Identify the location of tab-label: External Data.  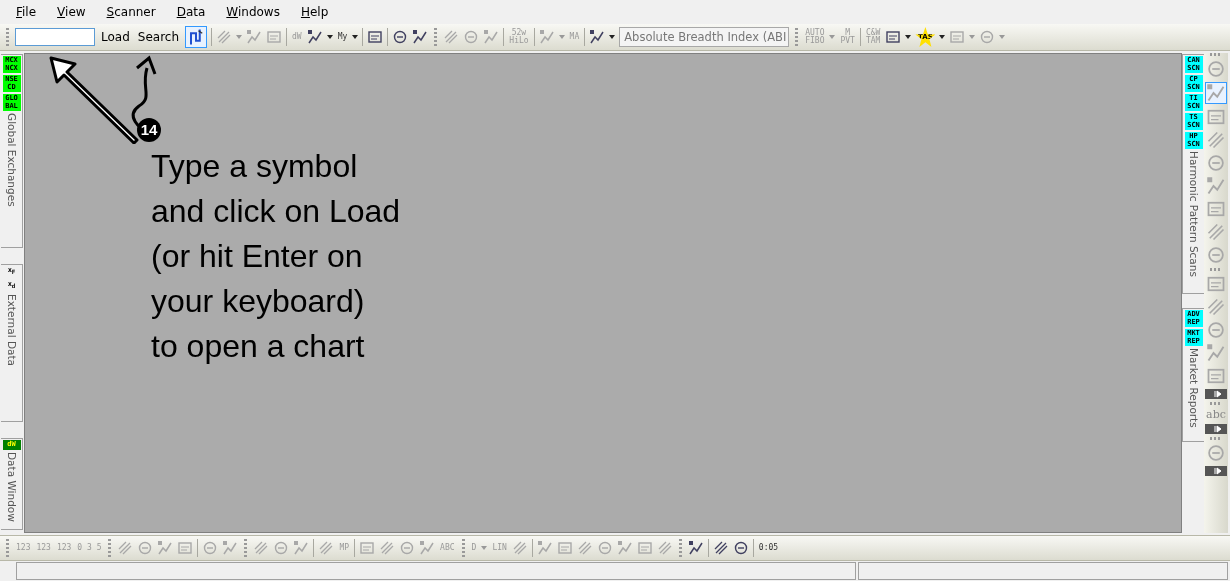
(11, 329).